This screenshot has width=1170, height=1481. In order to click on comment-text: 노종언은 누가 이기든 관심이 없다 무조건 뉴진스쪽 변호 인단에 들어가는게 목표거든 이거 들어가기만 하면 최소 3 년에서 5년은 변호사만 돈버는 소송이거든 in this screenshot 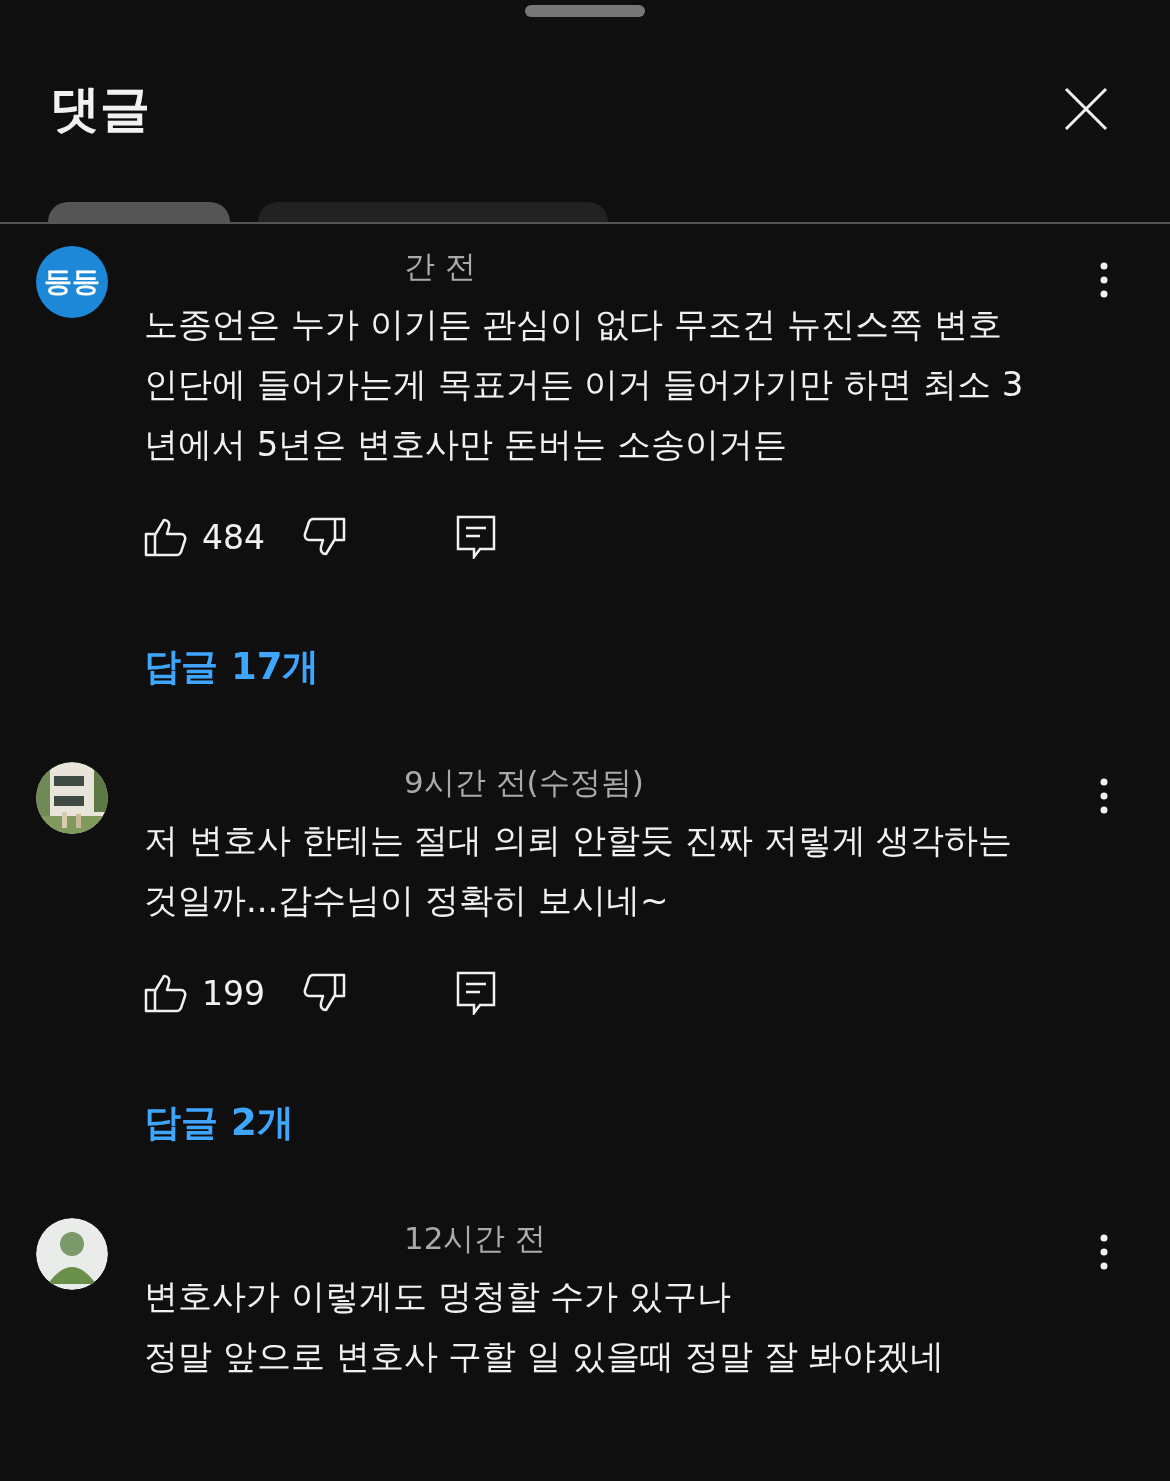, I will do `click(584, 384)`.